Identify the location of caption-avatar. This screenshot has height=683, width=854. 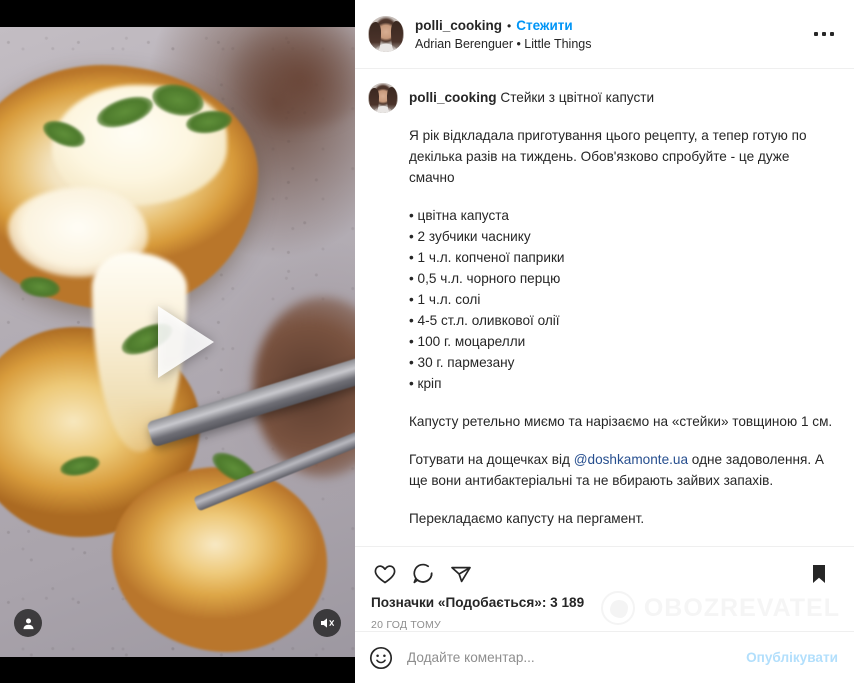
(383, 98).